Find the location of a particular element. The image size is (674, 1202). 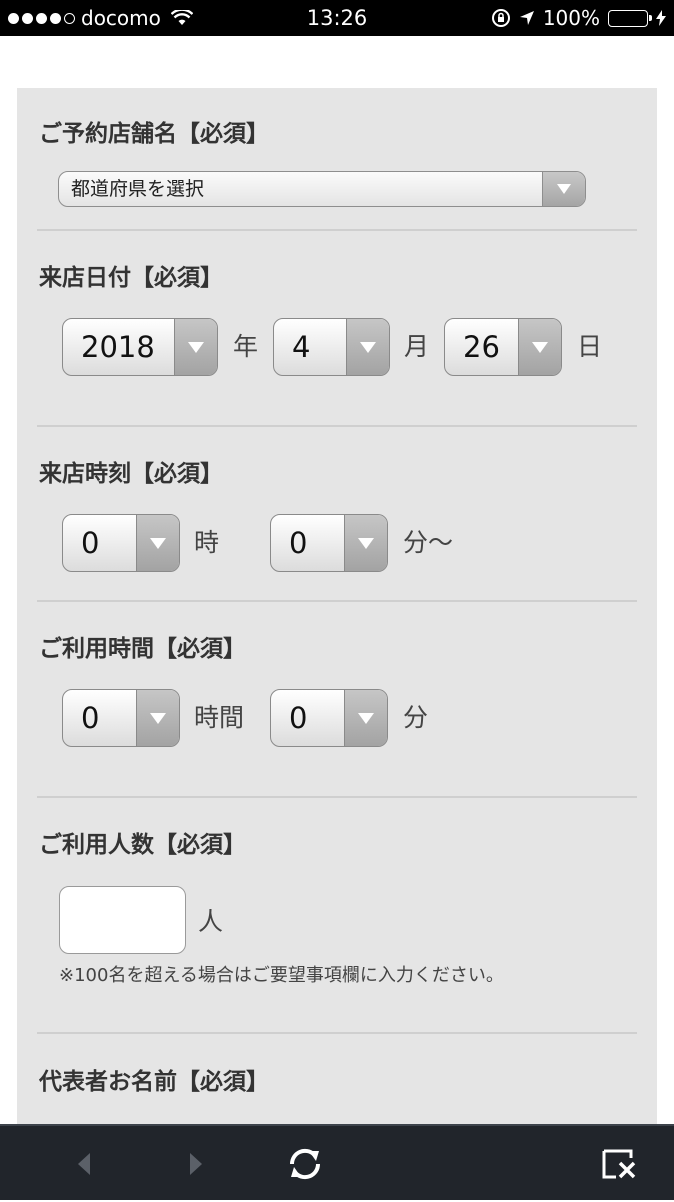

party-size-note: ※100名を超える場合はご要望事項欄に入力ください。 is located at coordinates (281, 975).